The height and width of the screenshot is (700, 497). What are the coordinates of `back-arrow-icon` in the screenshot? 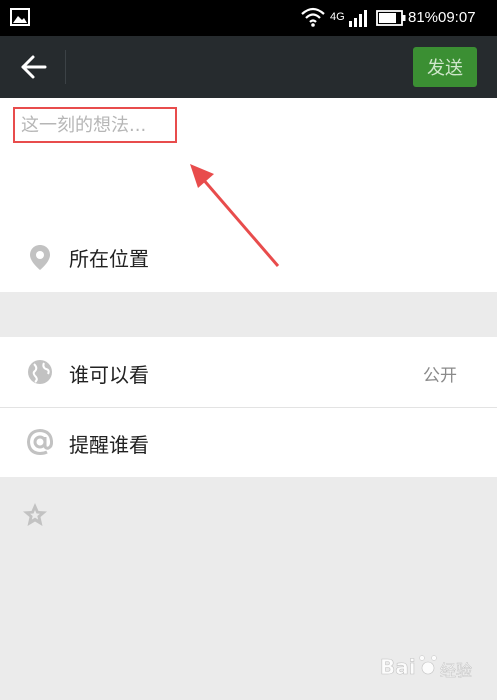 It's located at (34, 67).